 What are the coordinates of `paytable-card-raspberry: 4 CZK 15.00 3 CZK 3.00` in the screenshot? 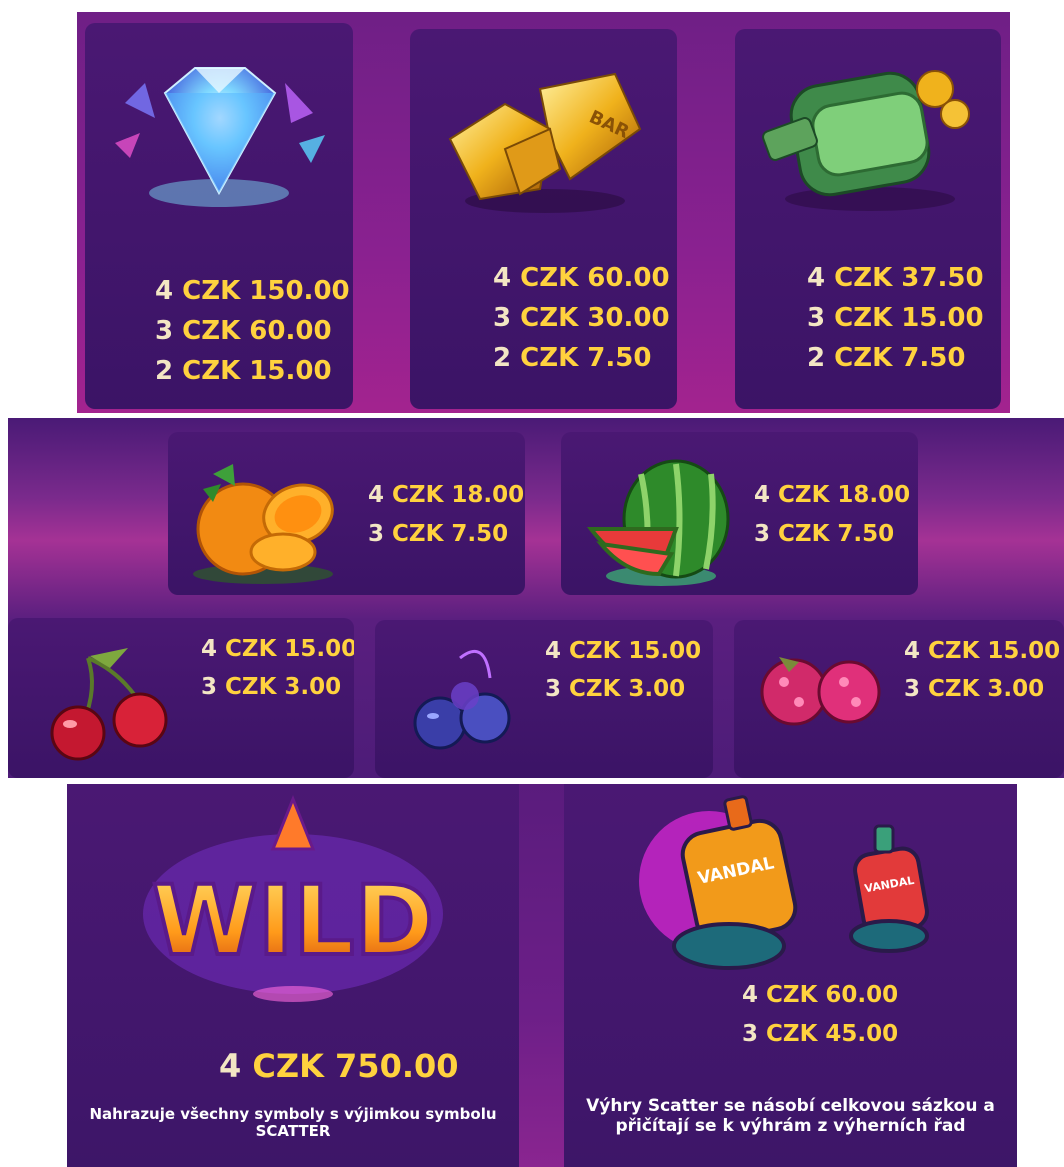 It's located at (899, 699).